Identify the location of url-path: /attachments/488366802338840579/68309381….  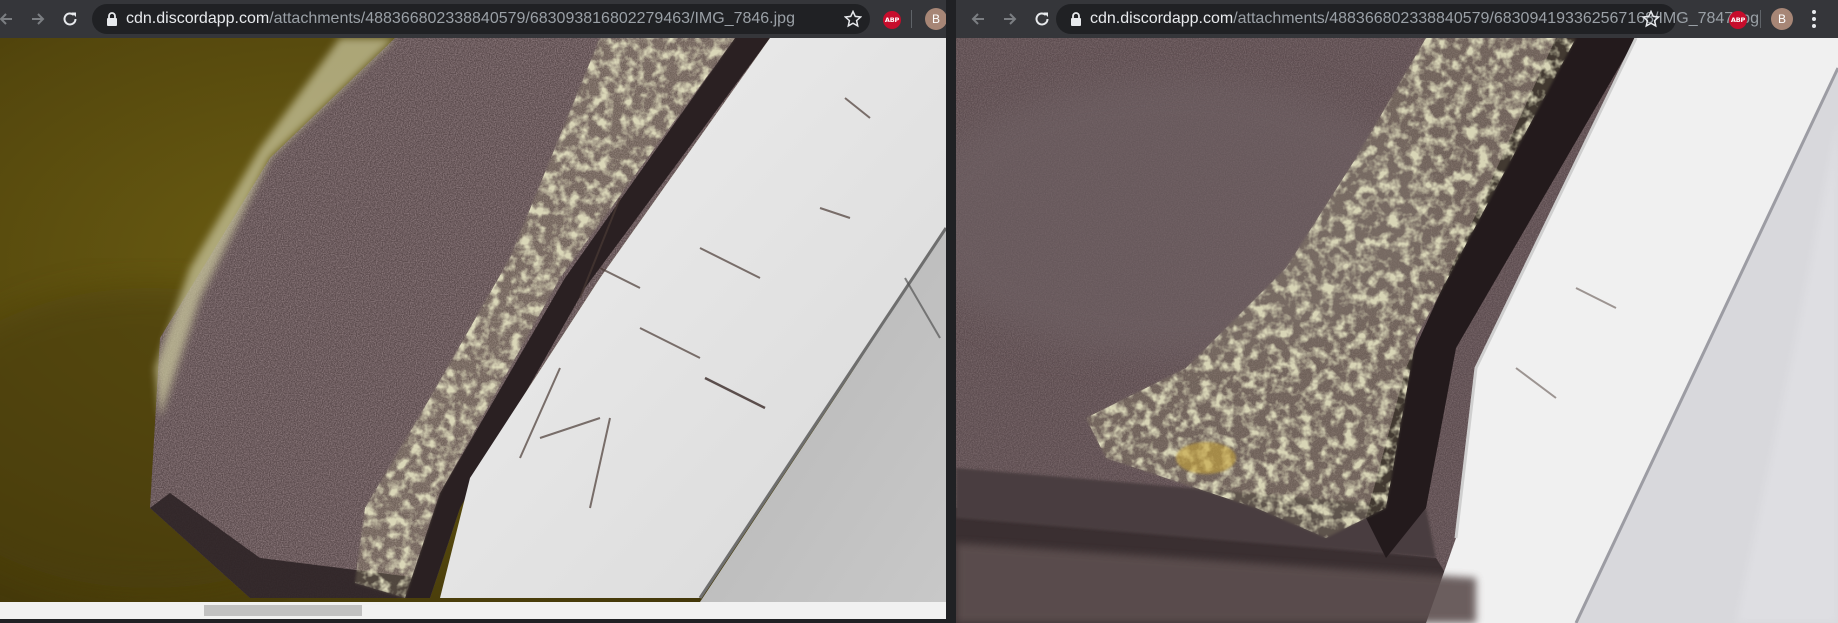
(532, 18).